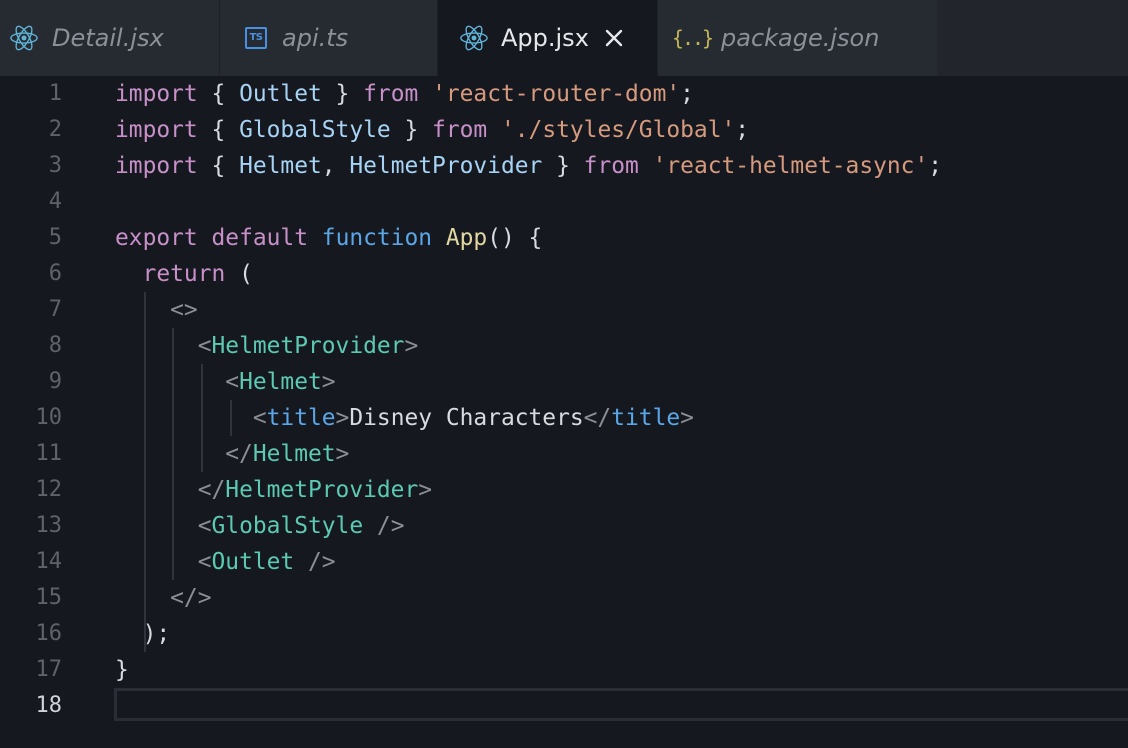  I want to click on code-token: function, so click(377, 238).